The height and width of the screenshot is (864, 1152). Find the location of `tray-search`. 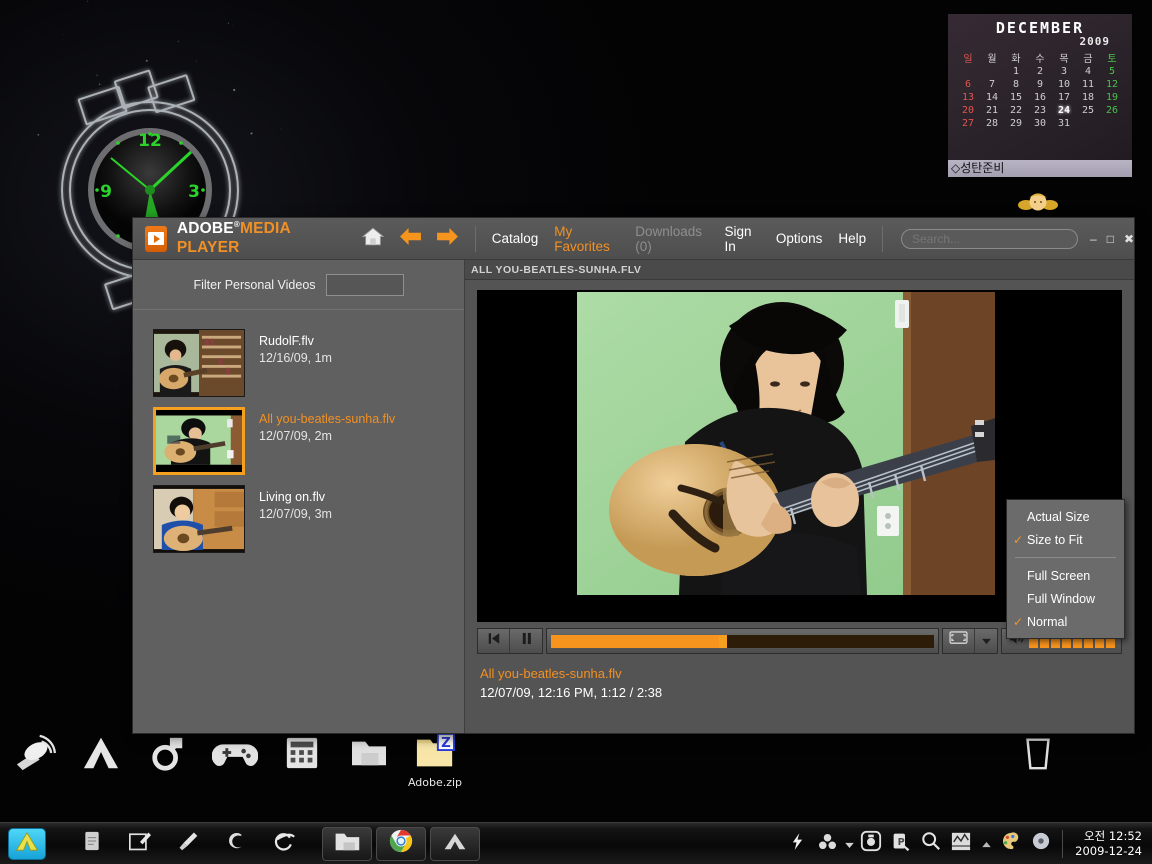

tray-search is located at coordinates (931, 844).